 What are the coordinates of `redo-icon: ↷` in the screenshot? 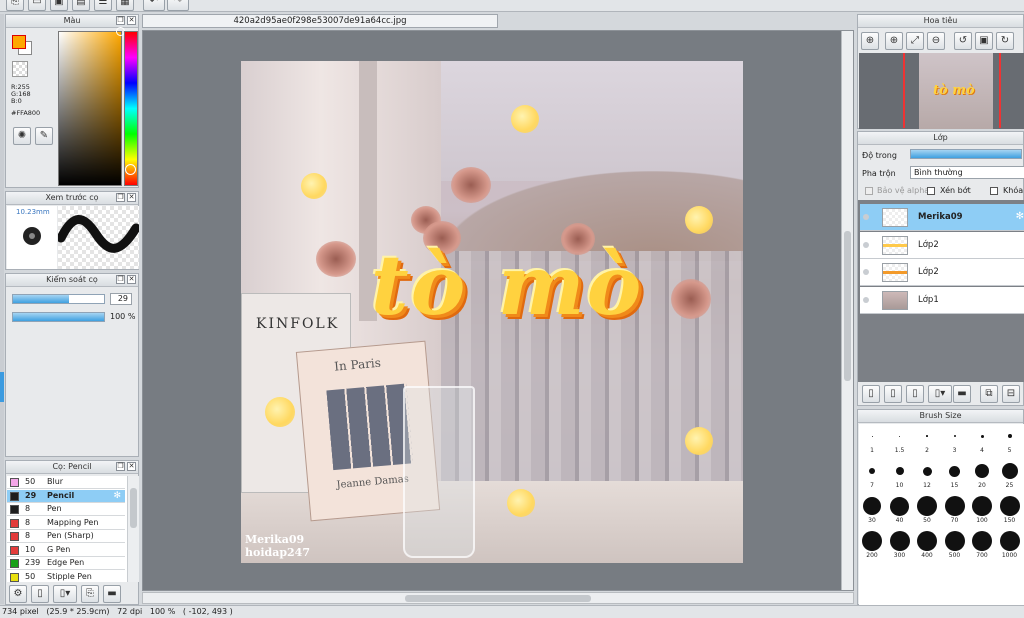 It's located at (178, 5).